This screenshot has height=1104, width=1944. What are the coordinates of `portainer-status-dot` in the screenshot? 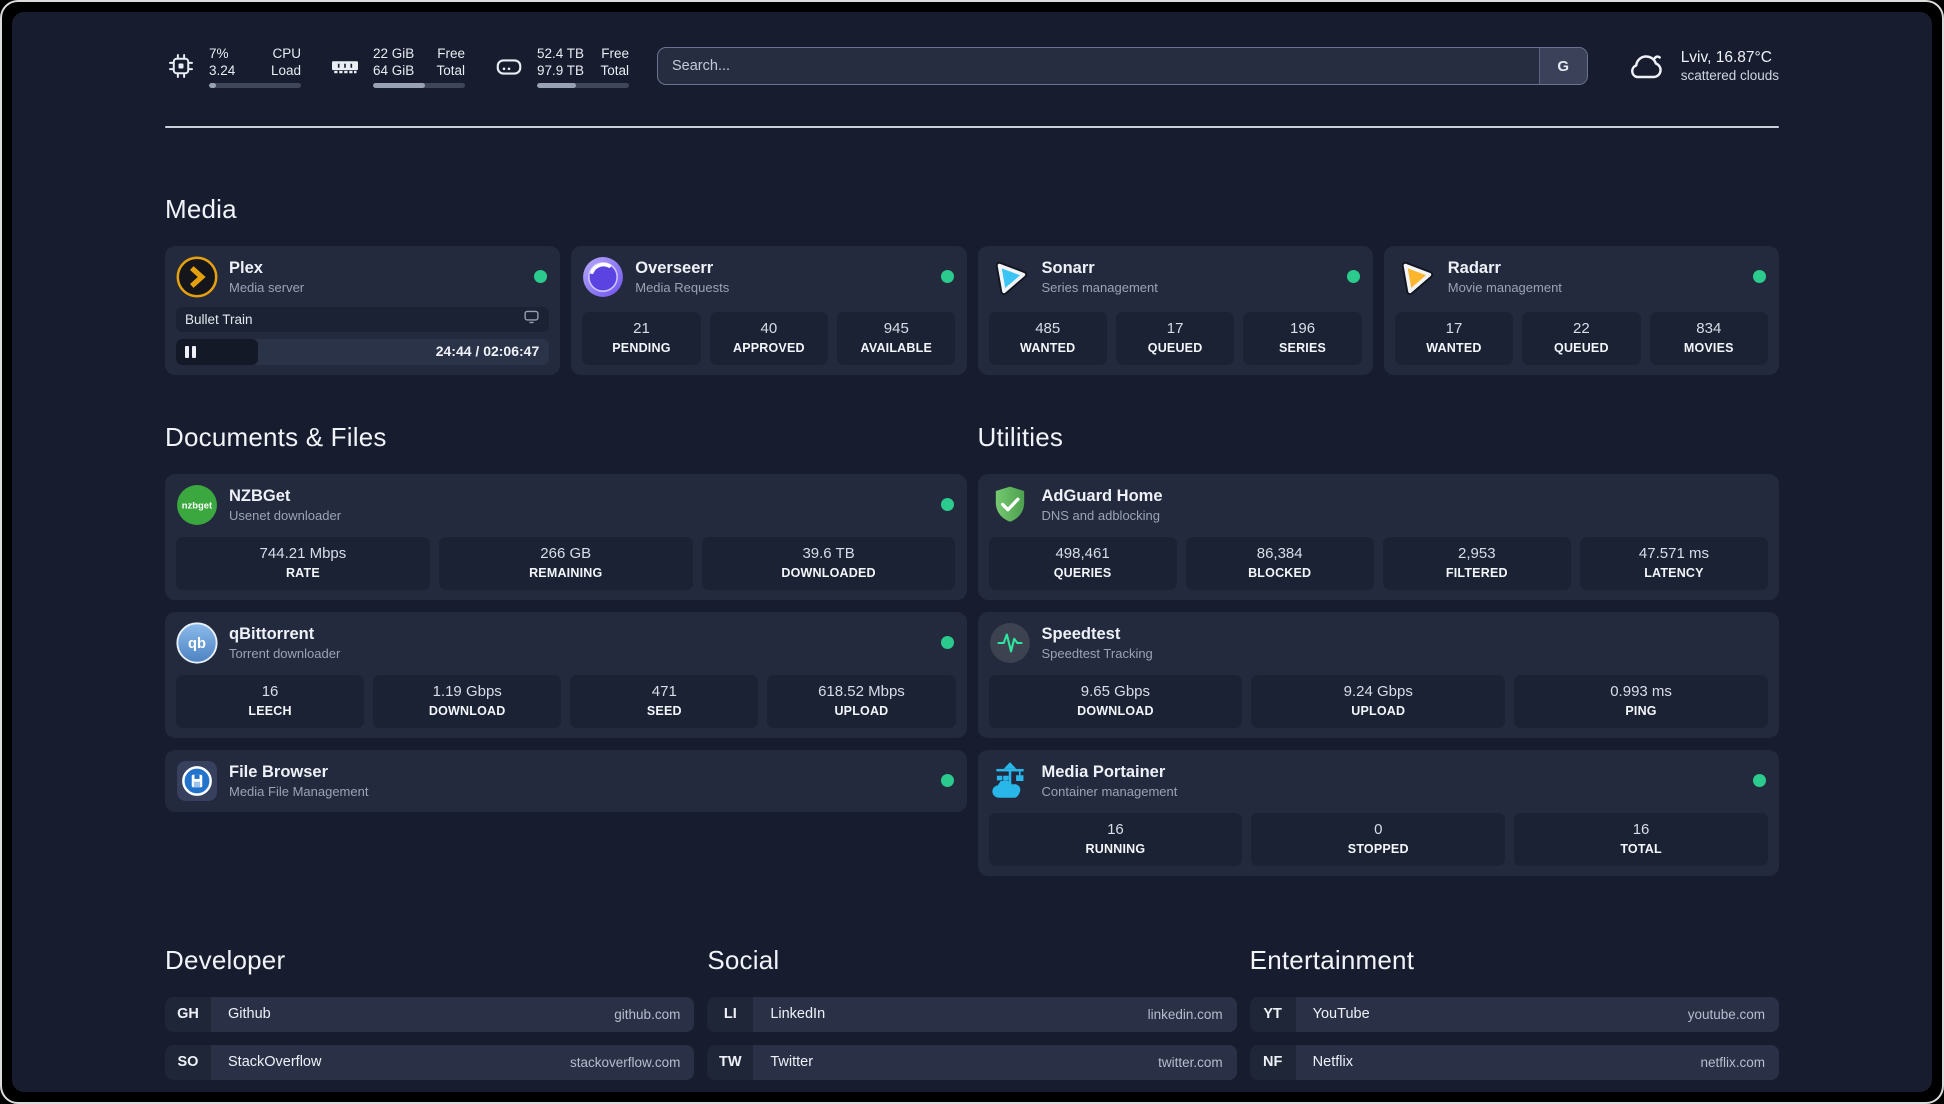 It's located at (1759, 780).